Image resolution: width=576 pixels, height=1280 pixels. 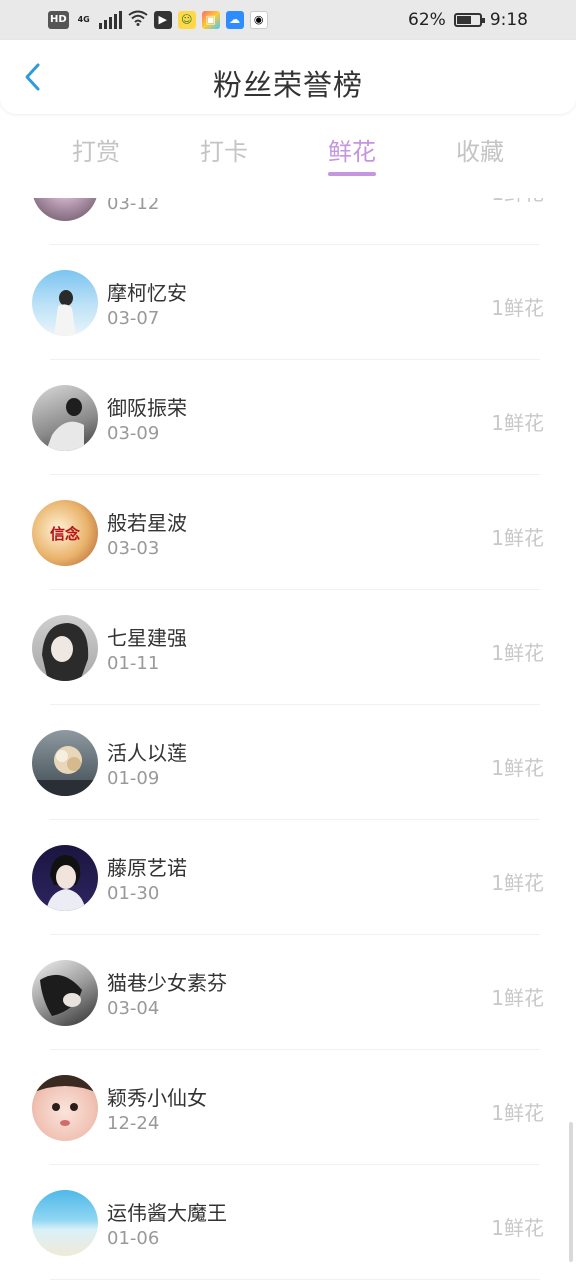 I want to click on list-item: 03-12 1鲜花, so click(x=288, y=221).